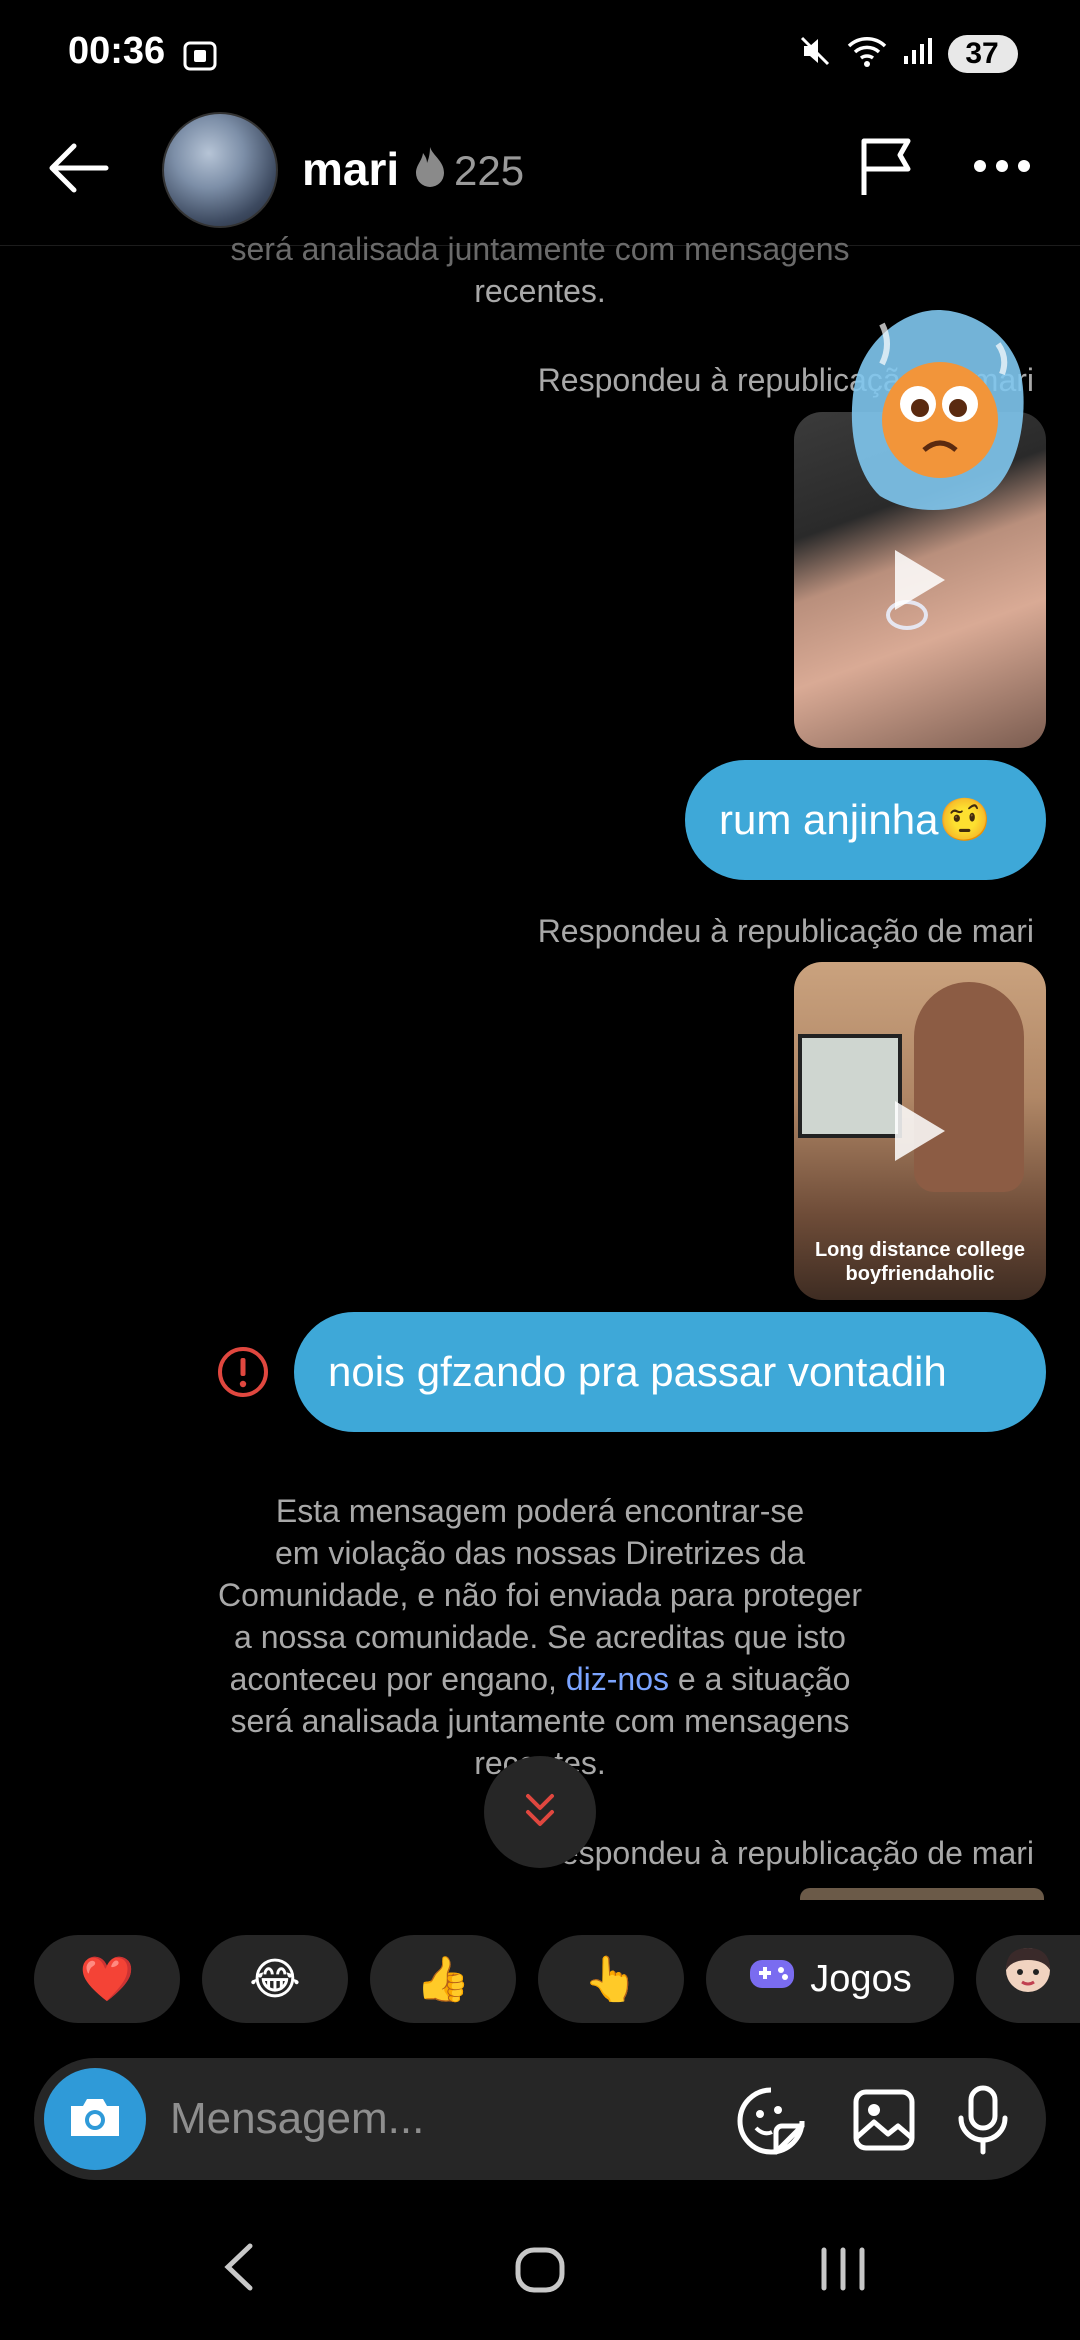 This screenshot has width=1080, height=2340. I want to click on streak-badge: 225, so click(468, 171).